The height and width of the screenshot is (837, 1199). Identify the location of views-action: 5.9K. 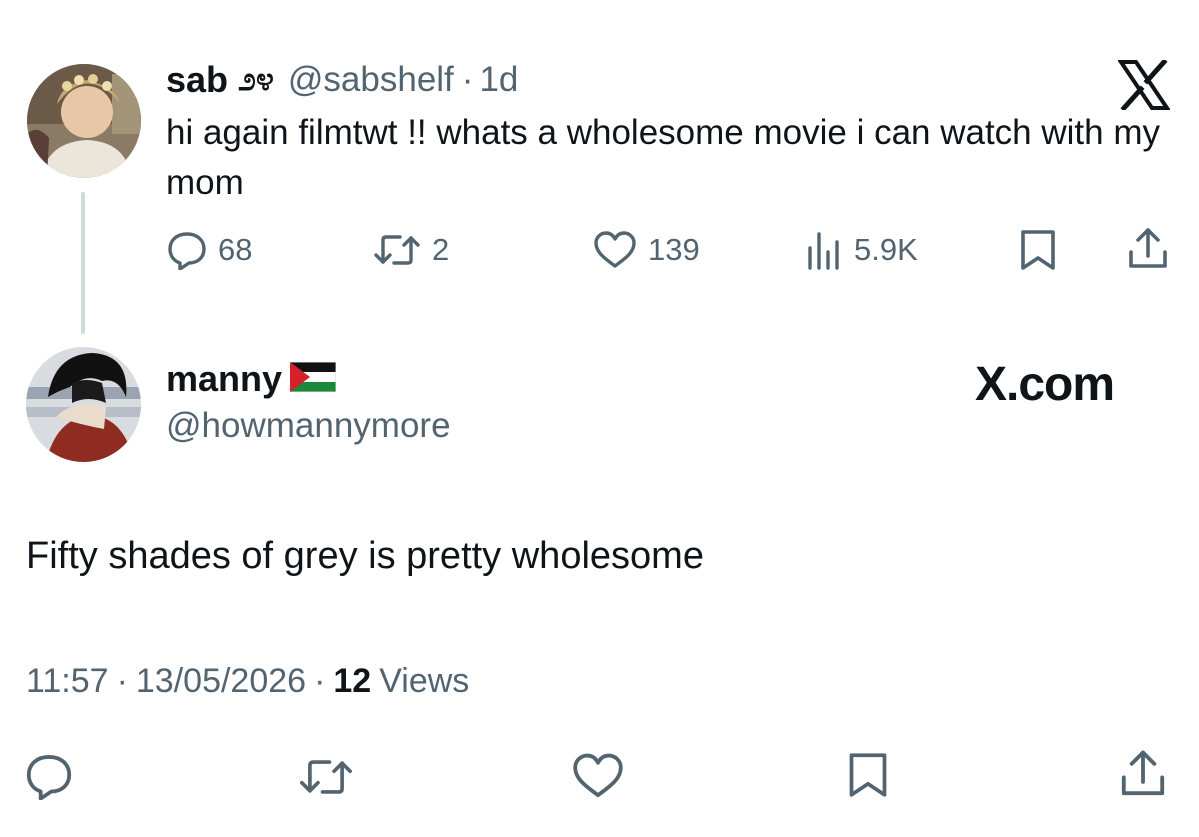
(861, 250).